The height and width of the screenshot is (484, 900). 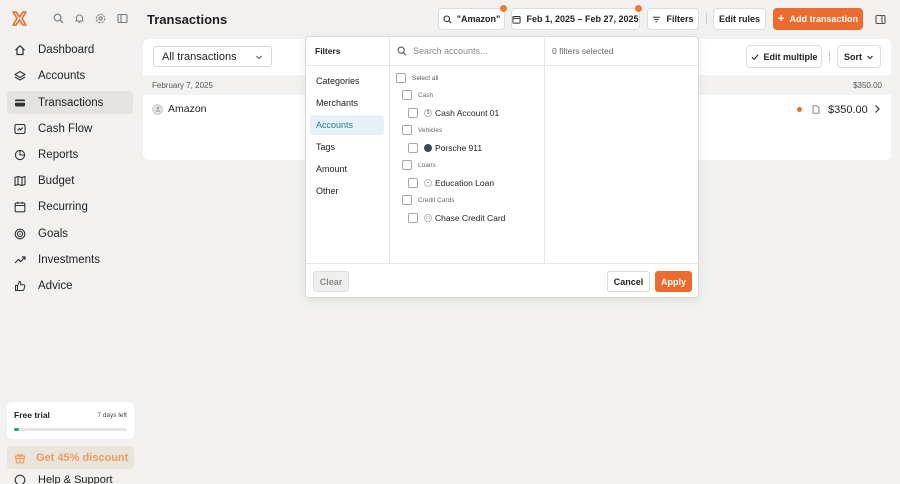 I want to click on sidebar-item-label: Reports, so click(x=58, y=154).